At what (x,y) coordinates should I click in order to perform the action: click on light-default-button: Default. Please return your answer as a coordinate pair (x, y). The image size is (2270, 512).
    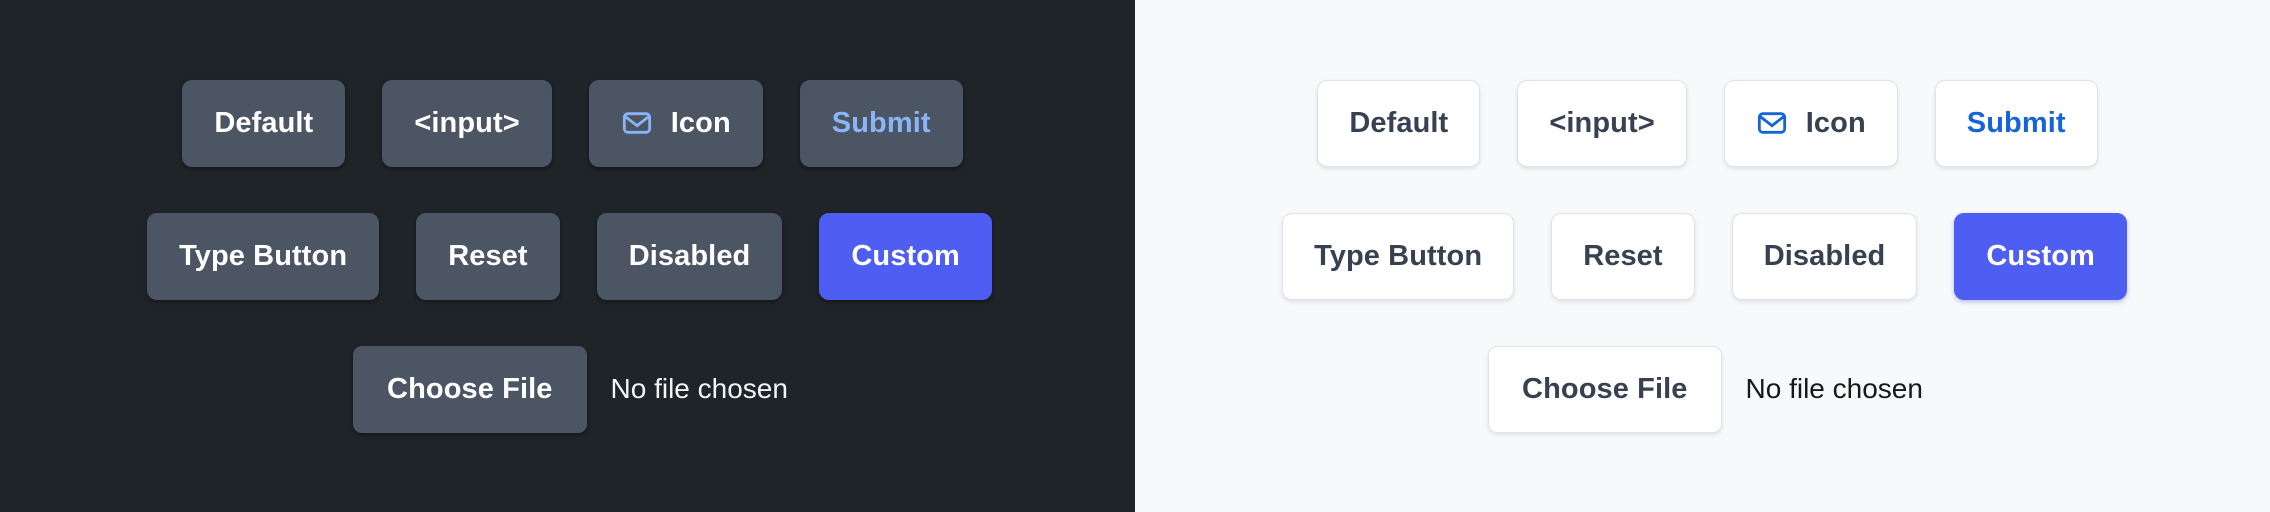
    Looking at the image, I should click on (1399, 123).